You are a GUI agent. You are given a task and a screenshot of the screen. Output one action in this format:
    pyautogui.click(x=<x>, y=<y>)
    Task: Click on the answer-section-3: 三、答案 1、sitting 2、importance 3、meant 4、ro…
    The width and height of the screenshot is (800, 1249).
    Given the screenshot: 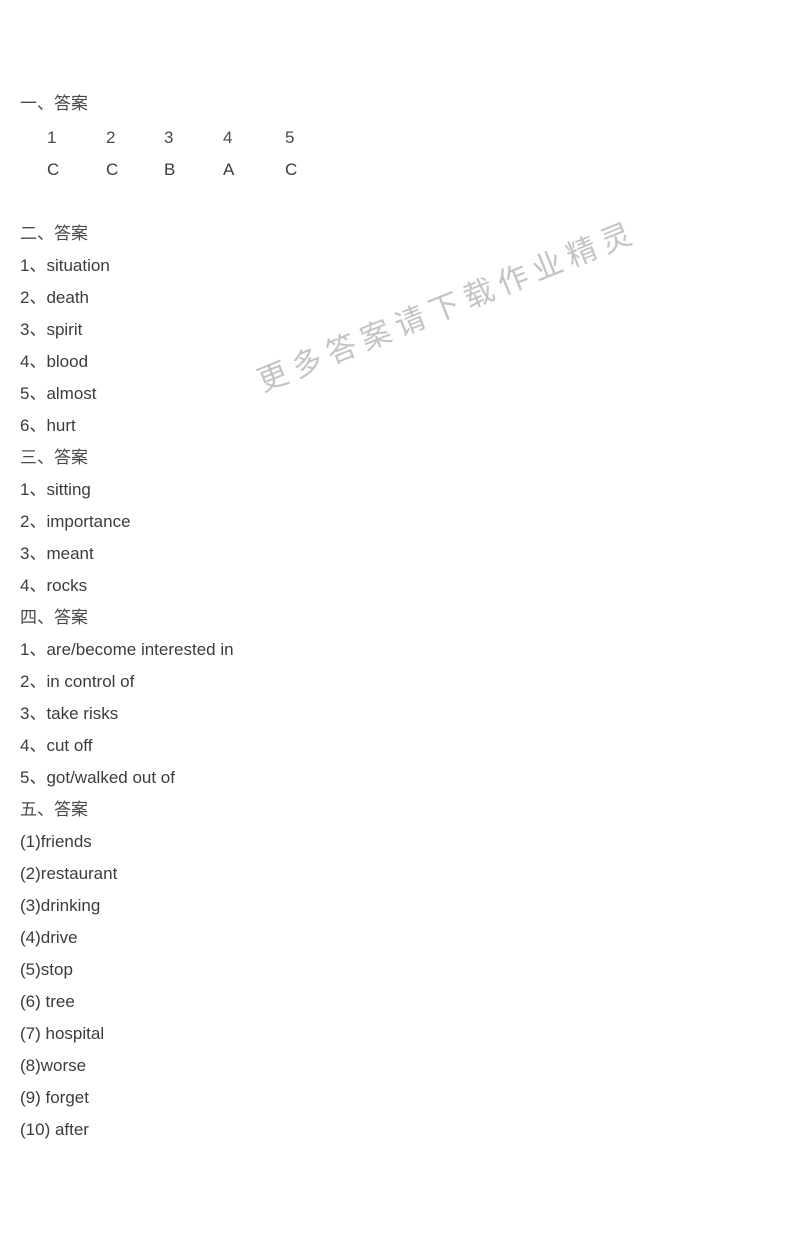 What is the action you would take?
    pyautogui.click(x=400, y=522)
    